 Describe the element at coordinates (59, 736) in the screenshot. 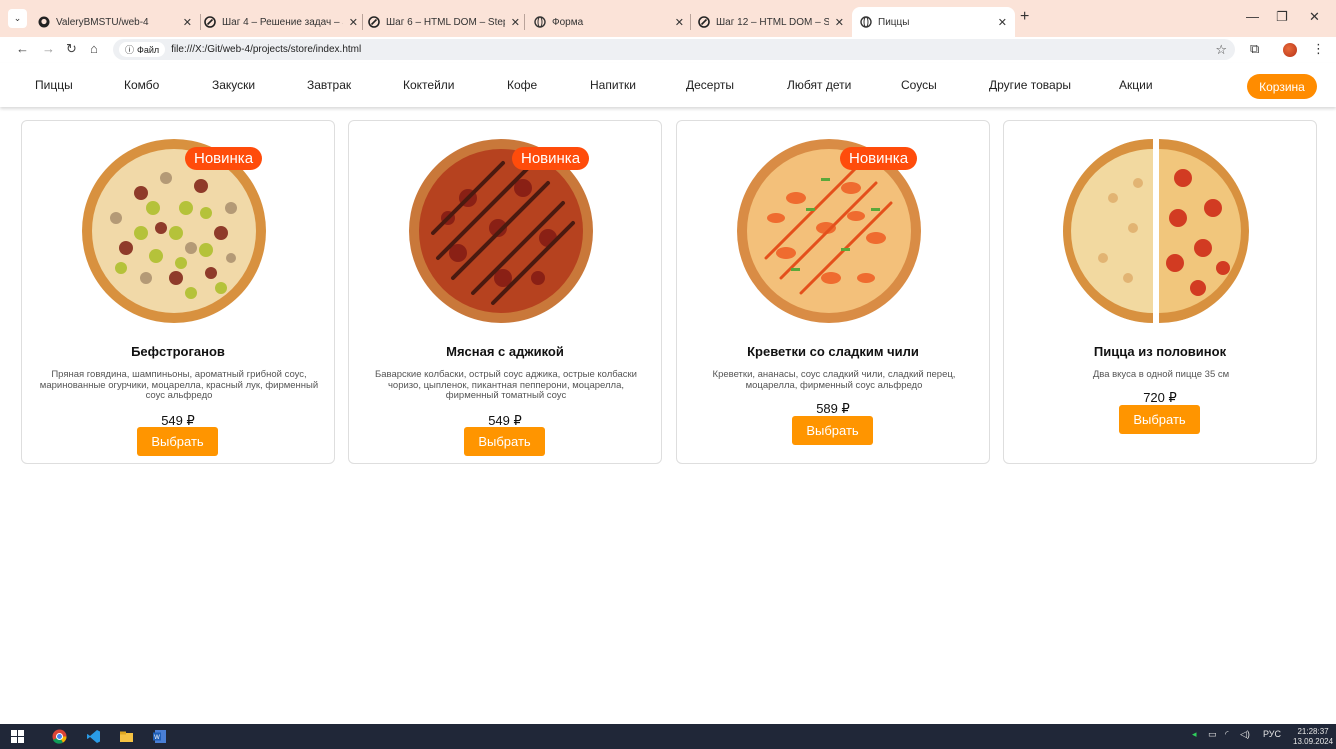

I see `chrome-icon` at that location.